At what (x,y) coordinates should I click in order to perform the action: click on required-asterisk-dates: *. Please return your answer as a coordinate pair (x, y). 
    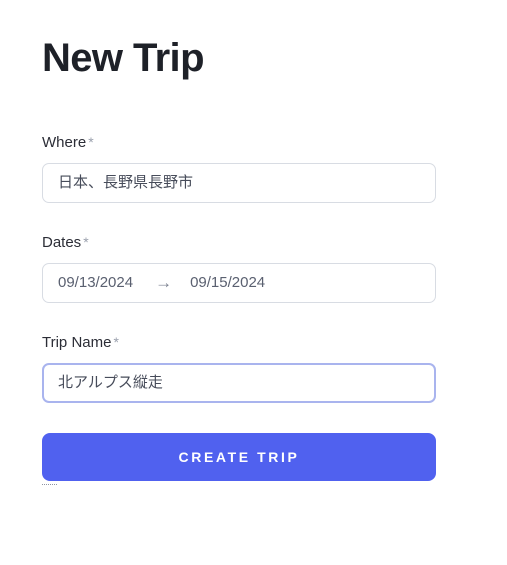
    Looking at the image, I should click on (86, 242).